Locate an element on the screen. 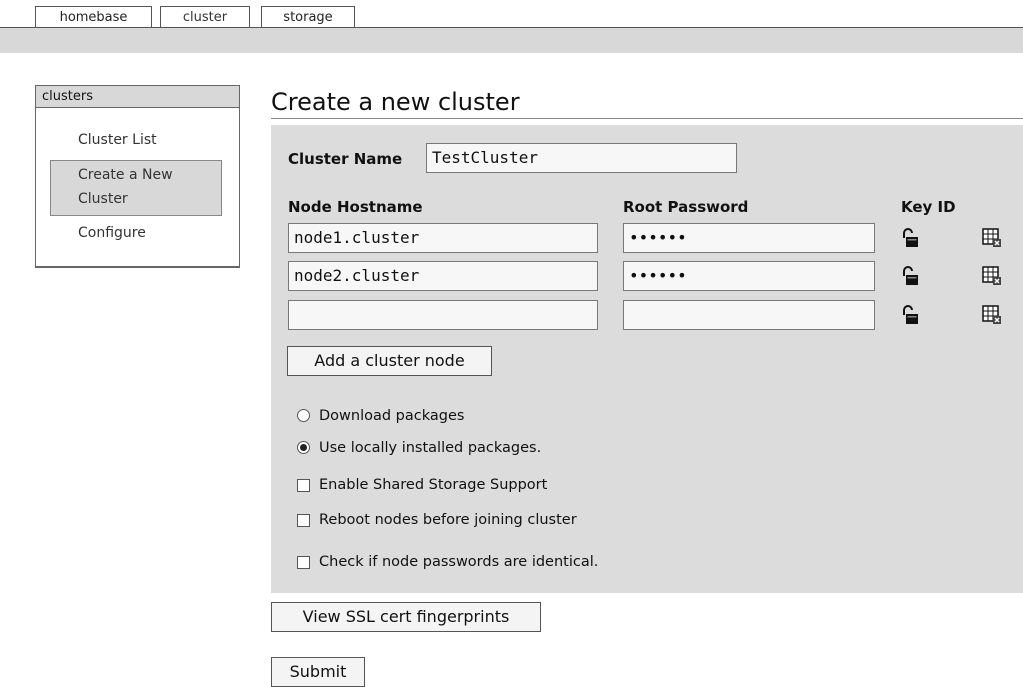 The height and width of the screenshot is (687, 1023). node-hostname-input: node1.cluster is located at coordinates (443, 238).